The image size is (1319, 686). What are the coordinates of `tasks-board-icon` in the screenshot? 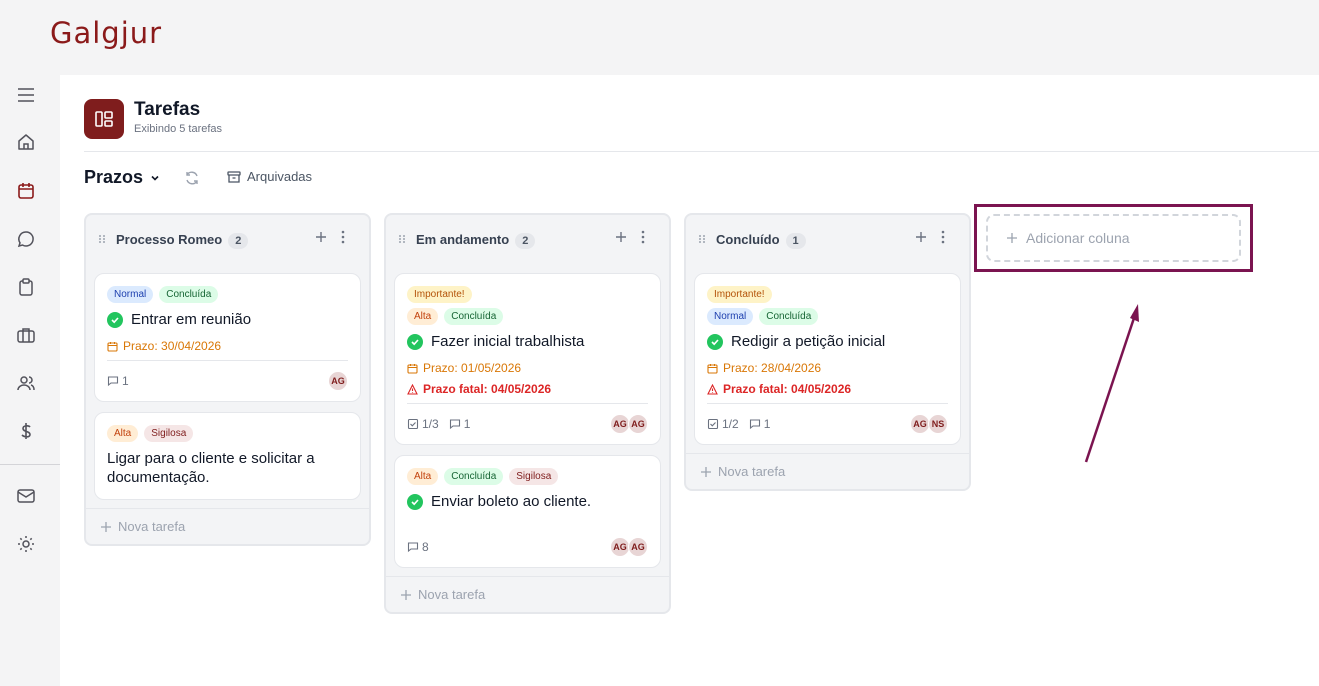 It's located at (104, 119).